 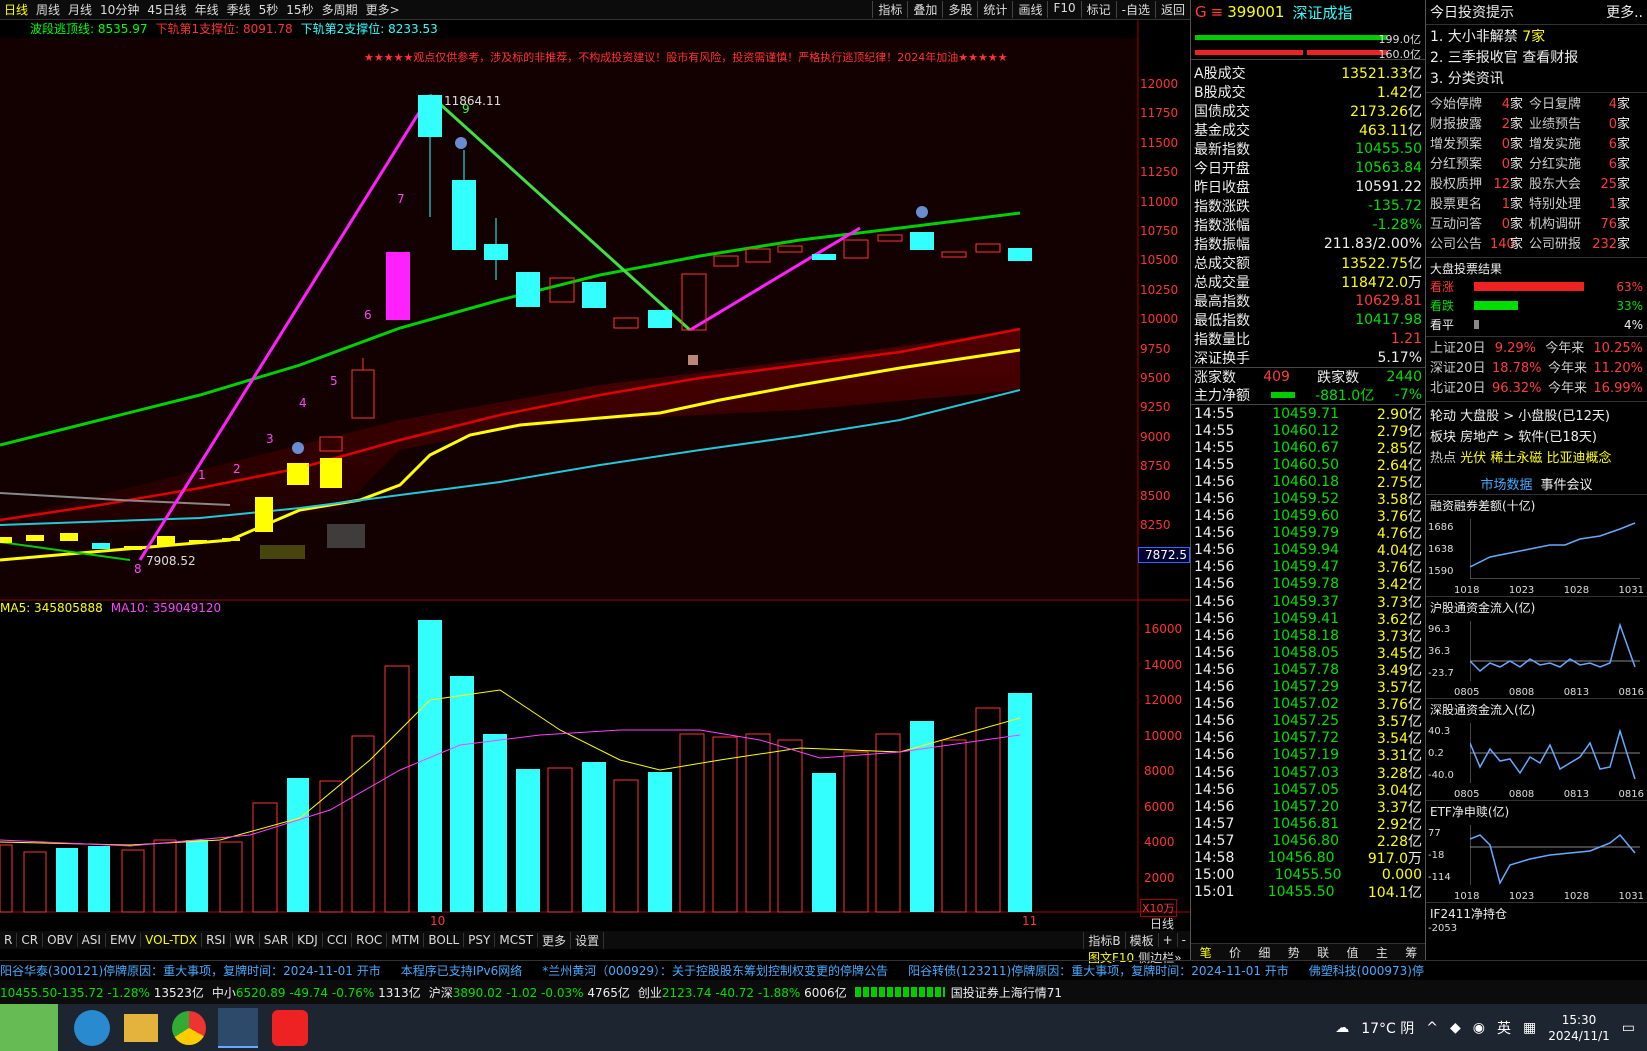 I want to click on broker-app-icon, so click(x=290, y=1027).